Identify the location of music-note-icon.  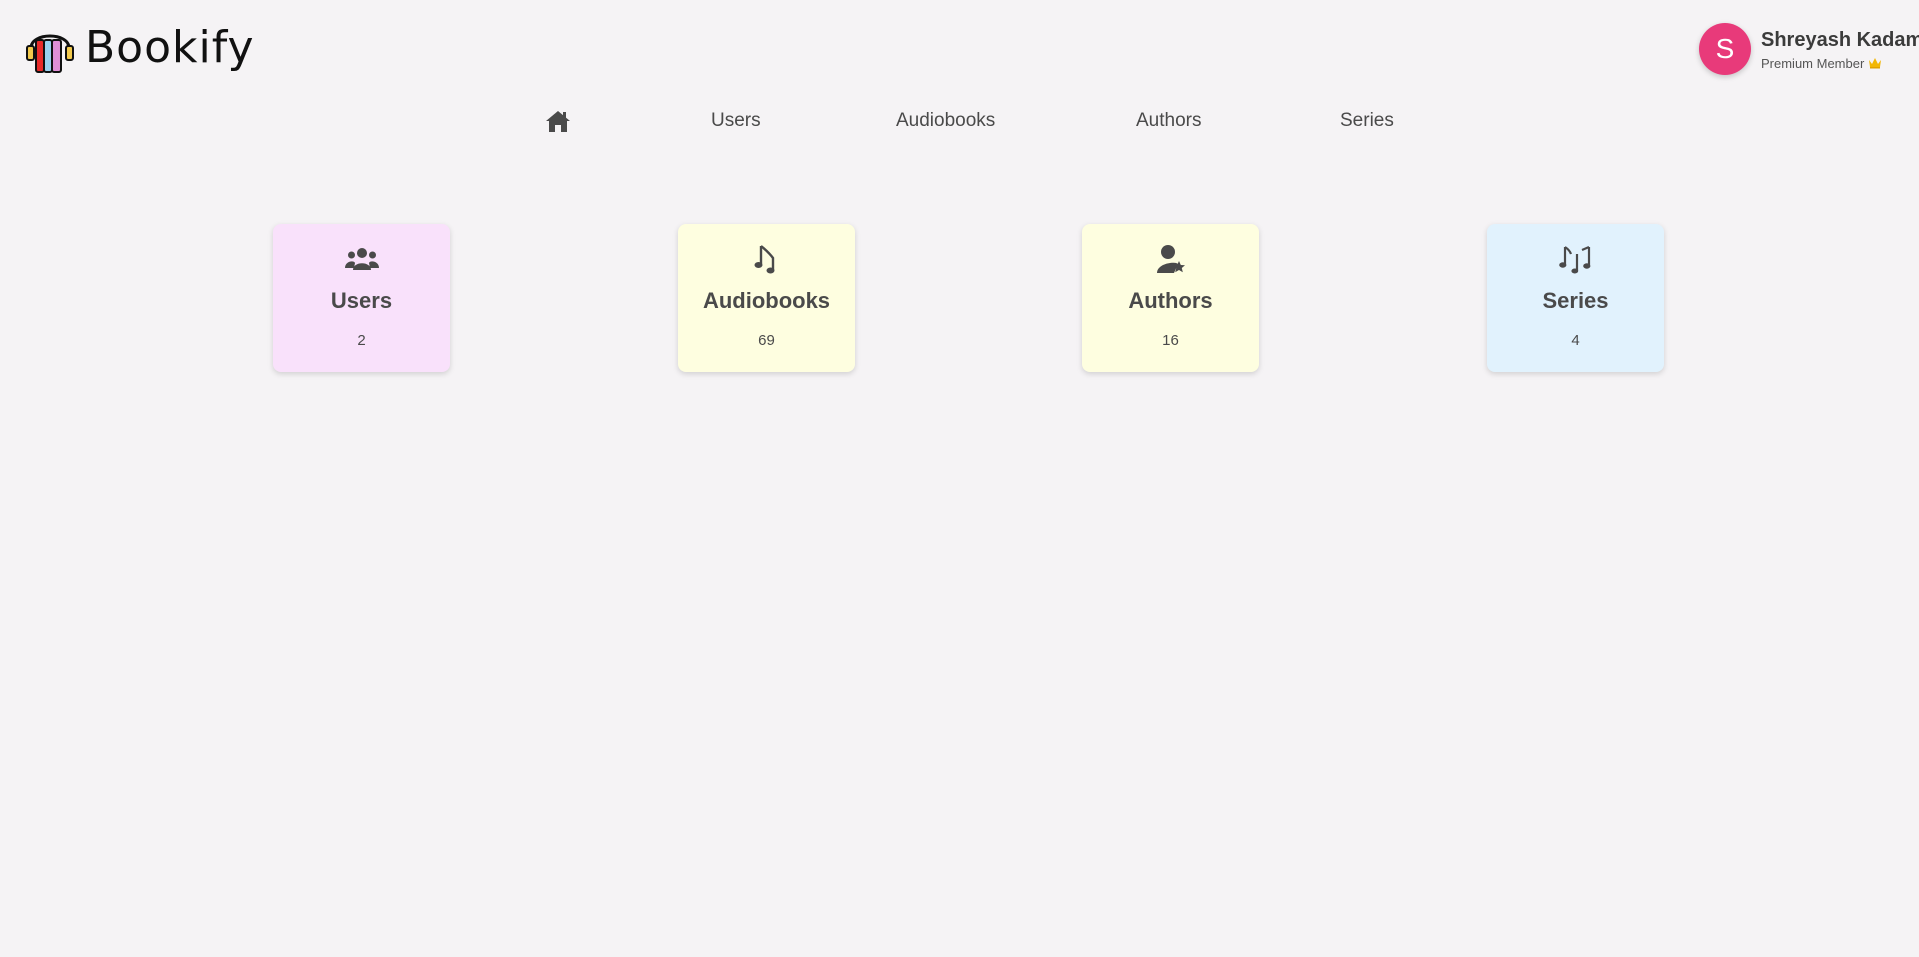
(767, 259).